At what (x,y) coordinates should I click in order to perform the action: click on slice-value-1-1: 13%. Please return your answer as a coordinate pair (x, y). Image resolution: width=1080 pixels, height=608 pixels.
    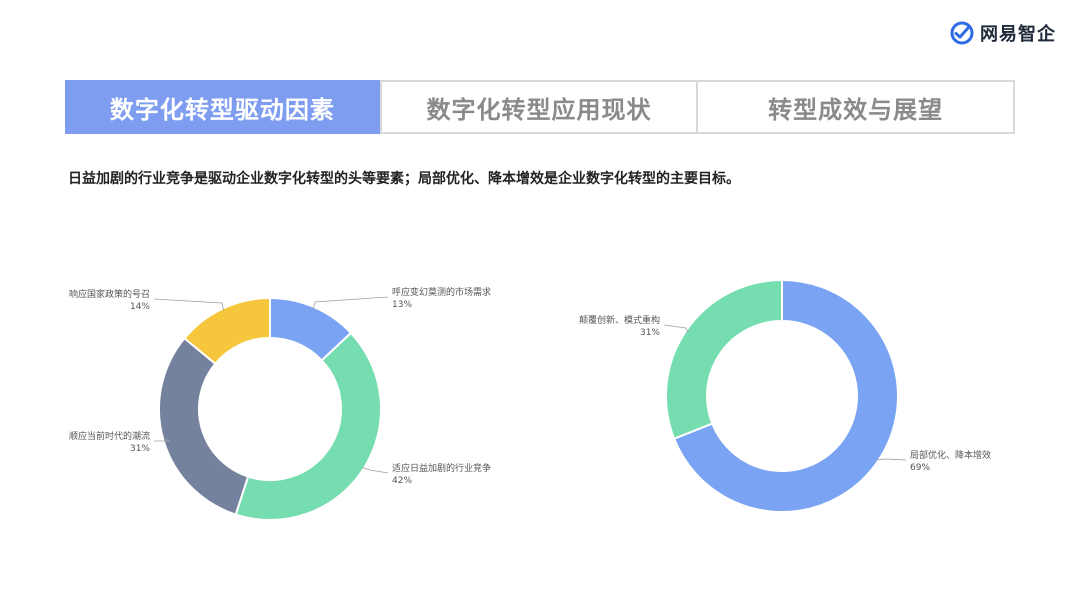
    Looking at the image, I should click on (402, 305).